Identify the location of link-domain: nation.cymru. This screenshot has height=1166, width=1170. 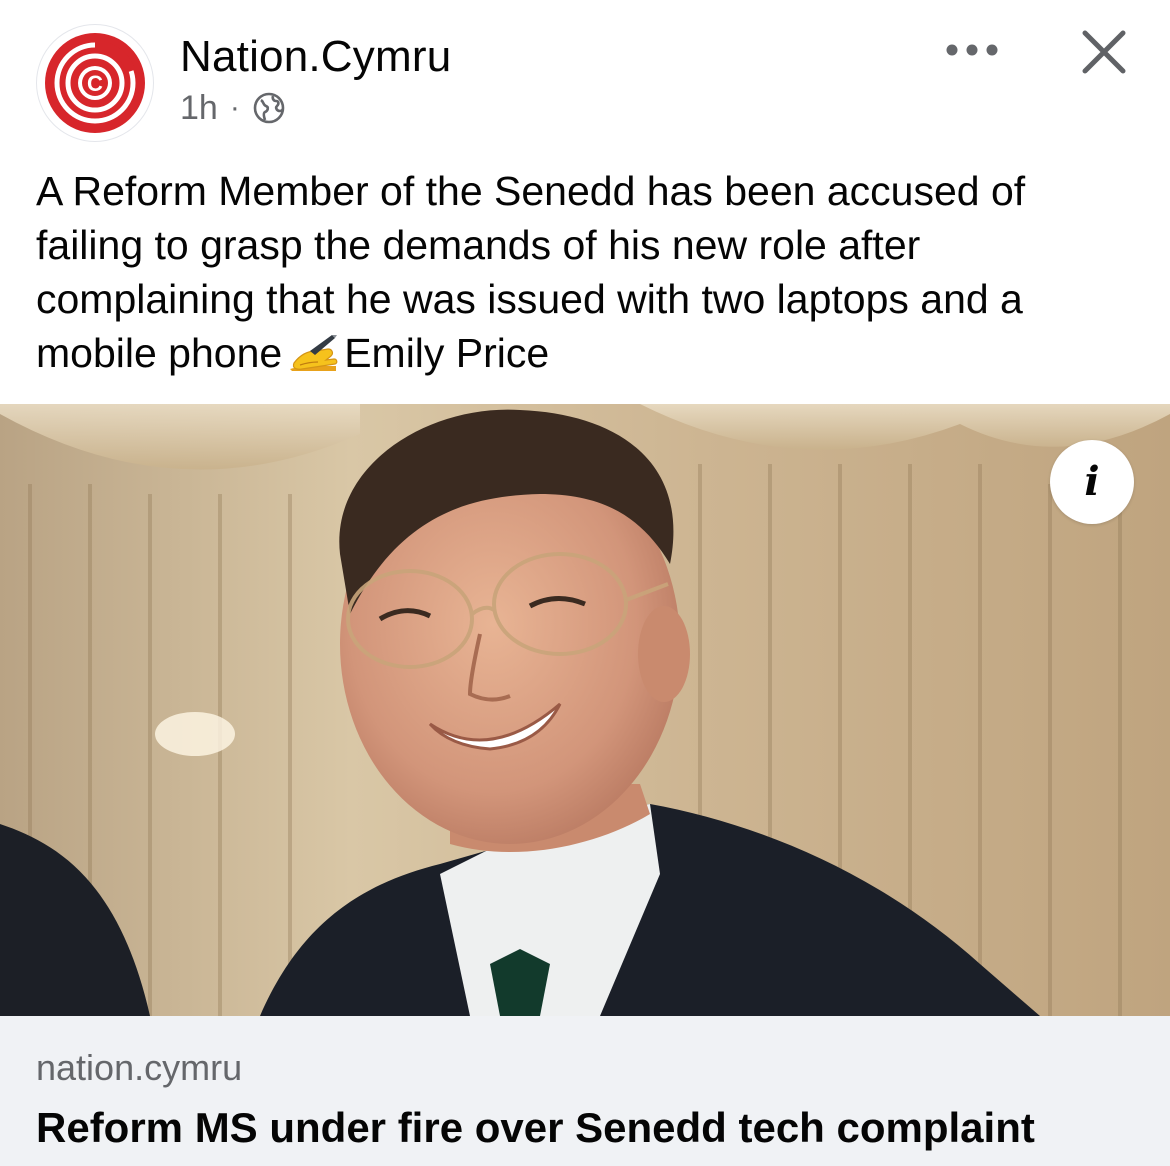
(139, 1067).